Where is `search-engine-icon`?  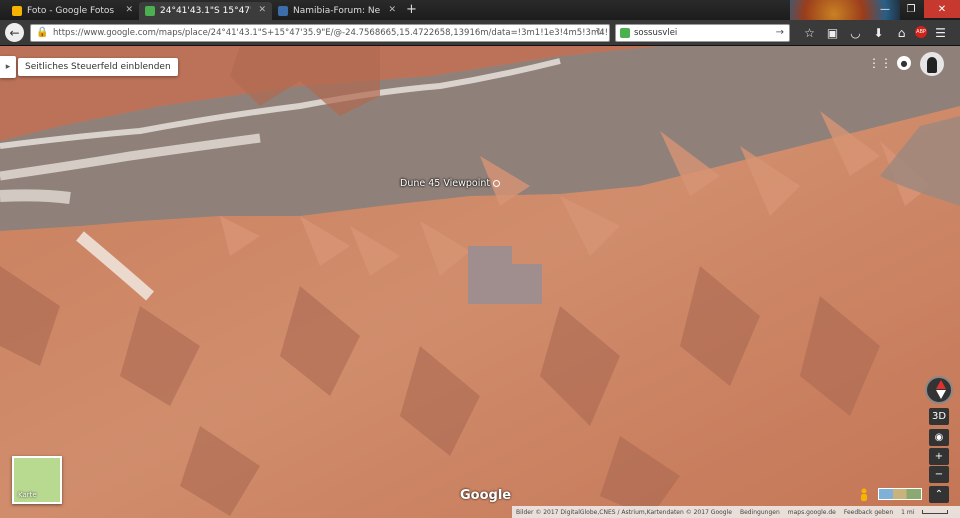 search-engine-icon is located at coordinates (625, 33).